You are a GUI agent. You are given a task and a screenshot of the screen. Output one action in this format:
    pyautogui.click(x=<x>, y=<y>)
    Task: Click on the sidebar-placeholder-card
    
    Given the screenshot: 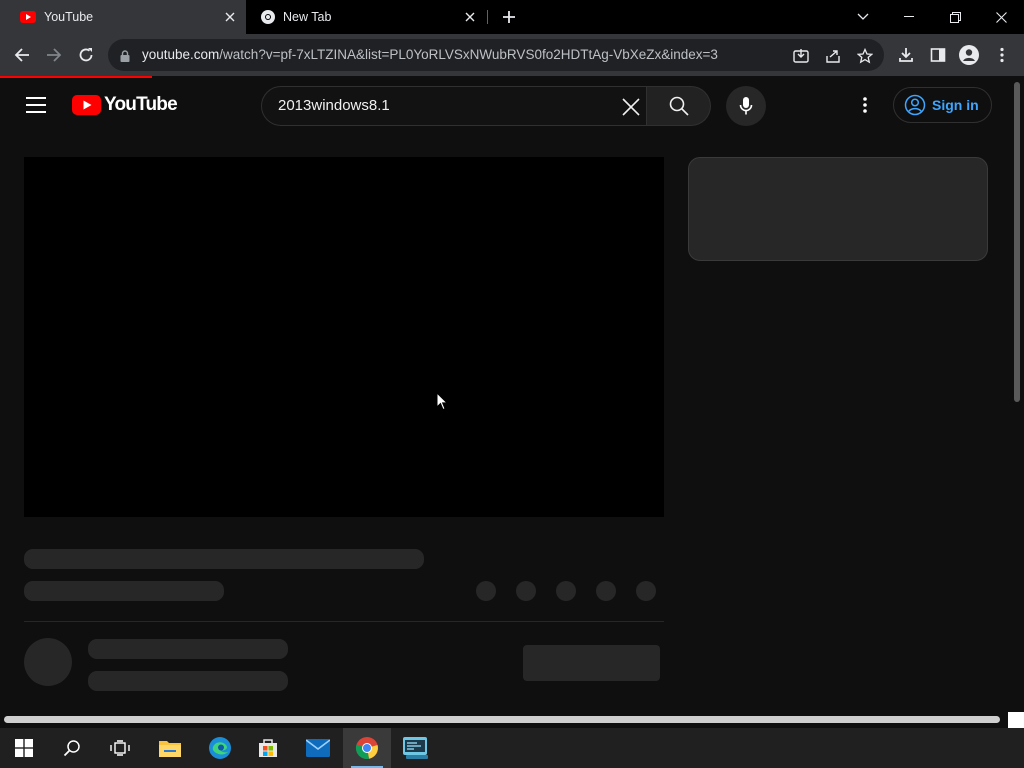 What is the action you would take?
    pyautogui.click(x=838, y=209)
    